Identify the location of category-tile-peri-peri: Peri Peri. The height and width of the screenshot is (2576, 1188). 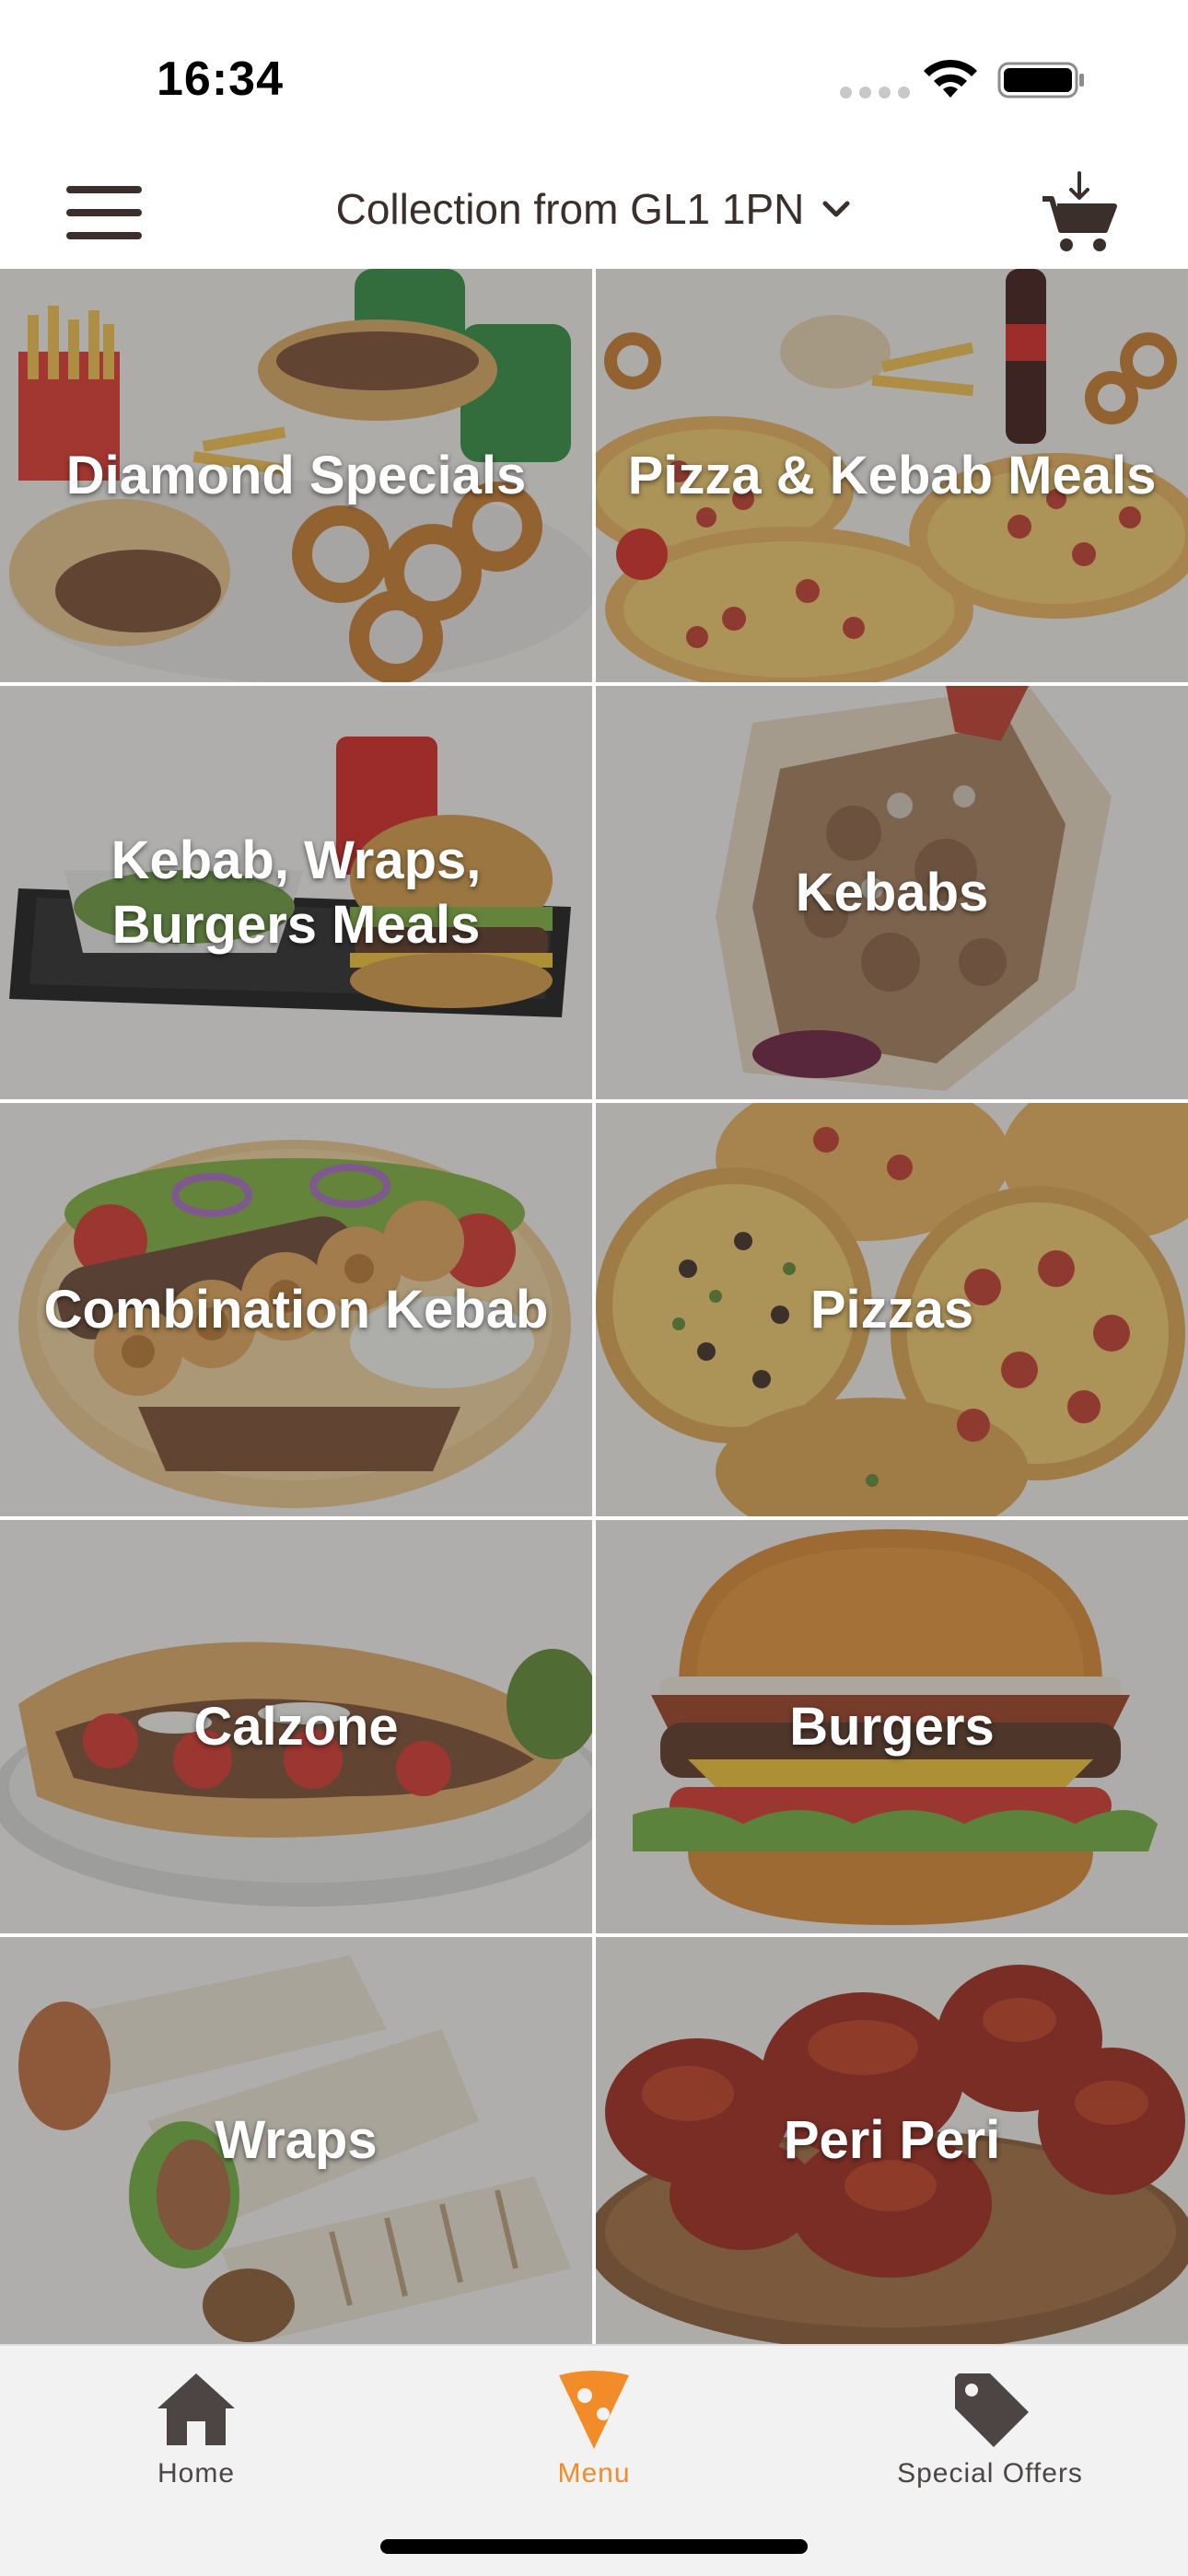
(892, 2140).